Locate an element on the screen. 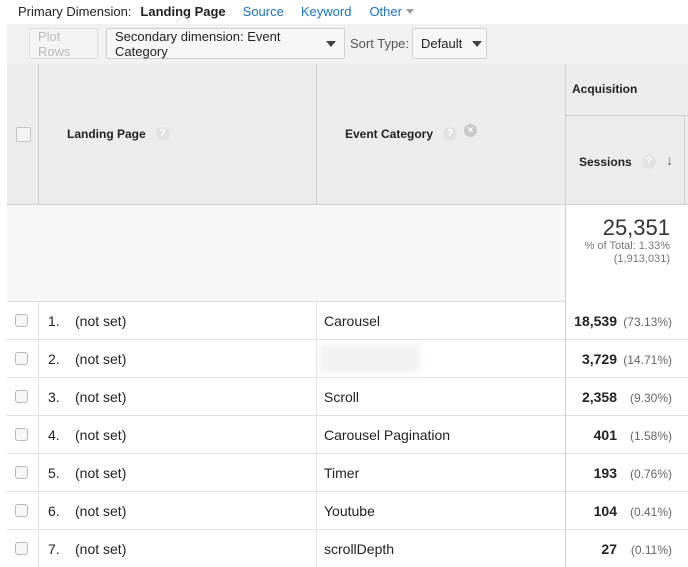 Image resolution: width=688 pixels, height=567 pixels. sessions-percent: (14.71%) is located at coordinates (647, 360).